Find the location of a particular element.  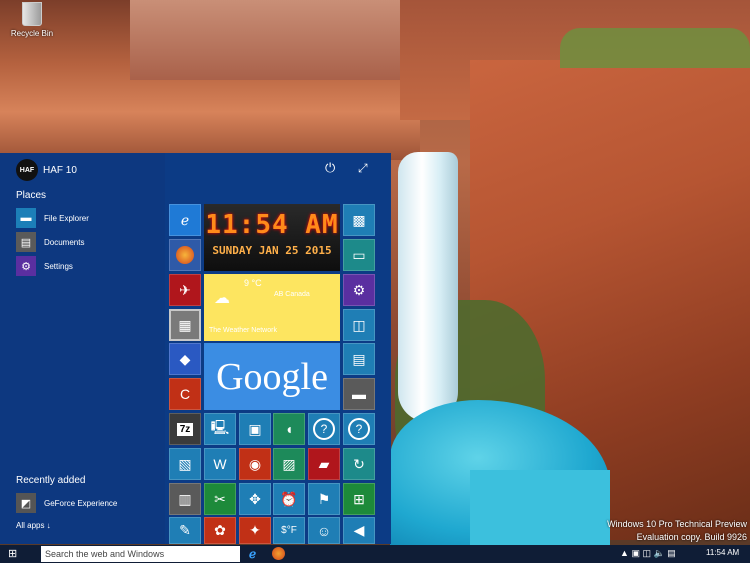

alarm-tile: ⏰ is located at coordinates (289, 499).